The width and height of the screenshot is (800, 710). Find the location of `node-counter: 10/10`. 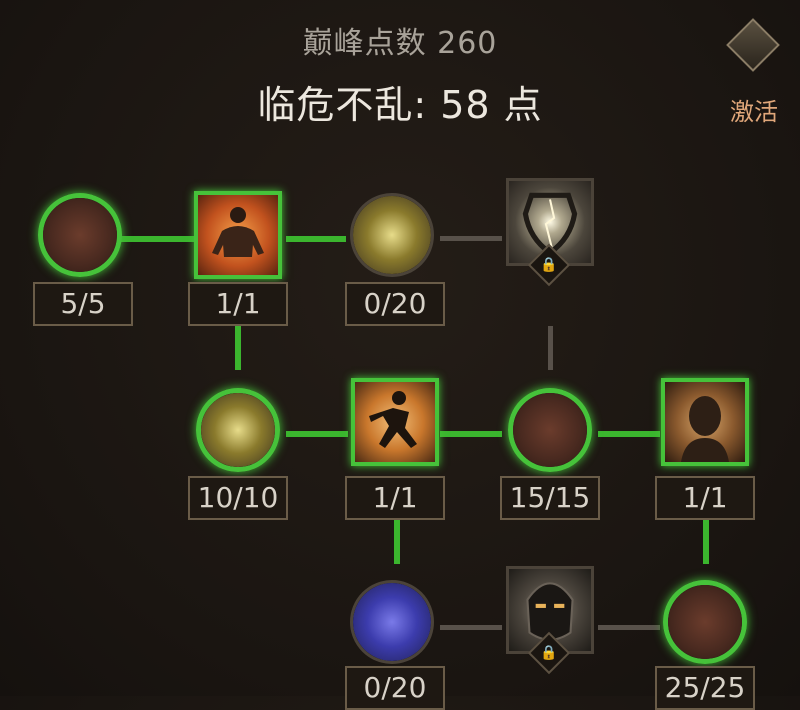

node-counter: 10/10 is located at coordinates (238, 498).